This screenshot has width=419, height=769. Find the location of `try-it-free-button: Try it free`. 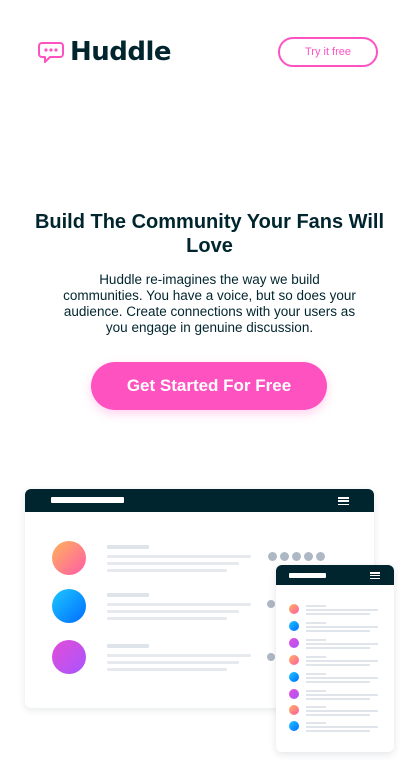

try-it-free-button: Try it free is located at coordinates (328, 52).